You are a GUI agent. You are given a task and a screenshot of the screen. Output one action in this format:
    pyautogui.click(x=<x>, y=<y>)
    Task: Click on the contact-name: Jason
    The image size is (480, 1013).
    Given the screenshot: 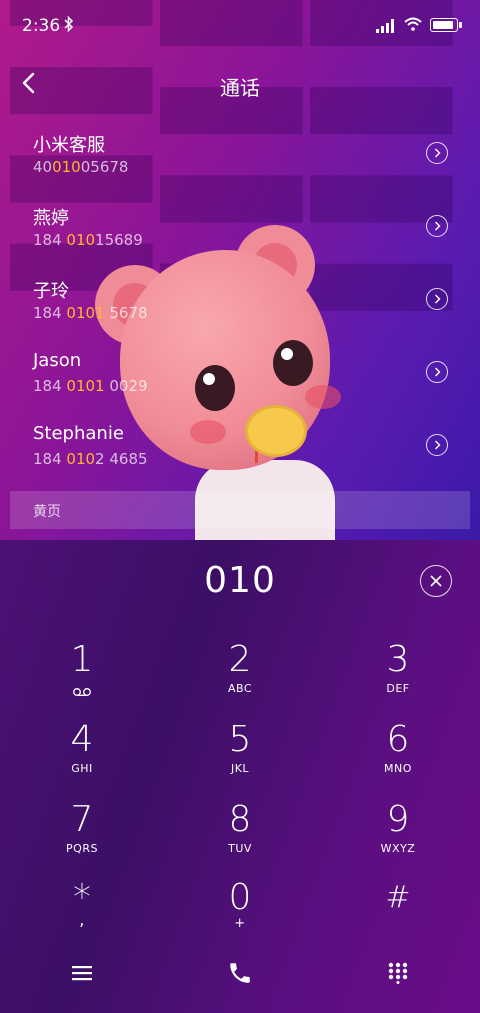 What is the action you would take?
    pyautogui.click(x=57, y=360)
    